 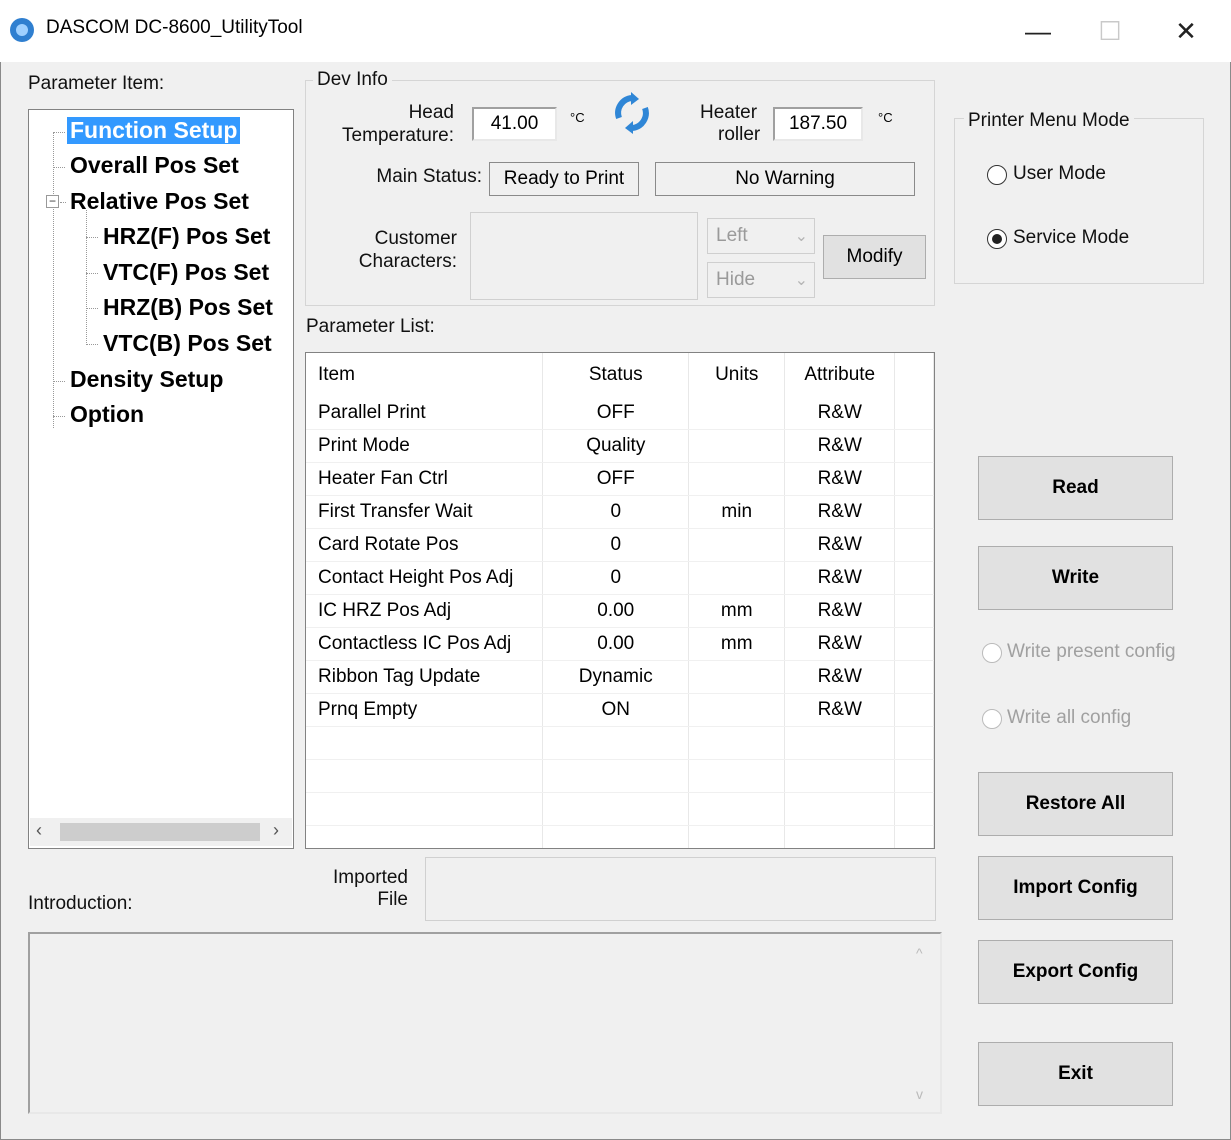 What do you see at coordinates (732, 235) in the screenshot?
I see `alignment-select-value: Left` at bounding box center [732, 235].